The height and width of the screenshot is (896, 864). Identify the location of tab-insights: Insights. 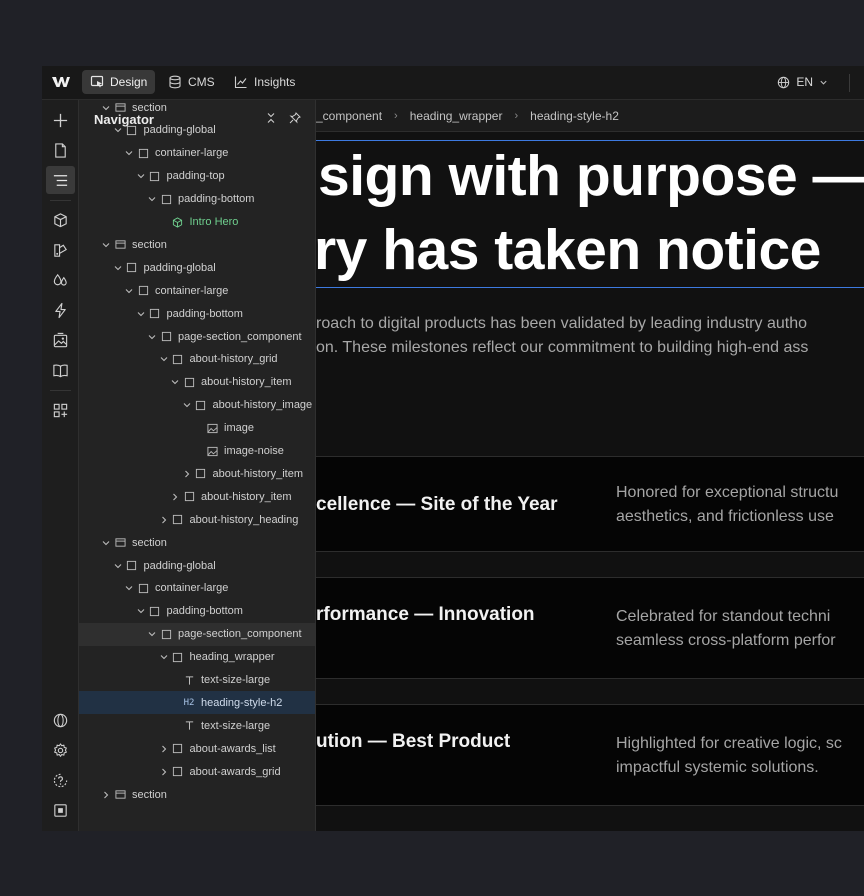
(264, 82).